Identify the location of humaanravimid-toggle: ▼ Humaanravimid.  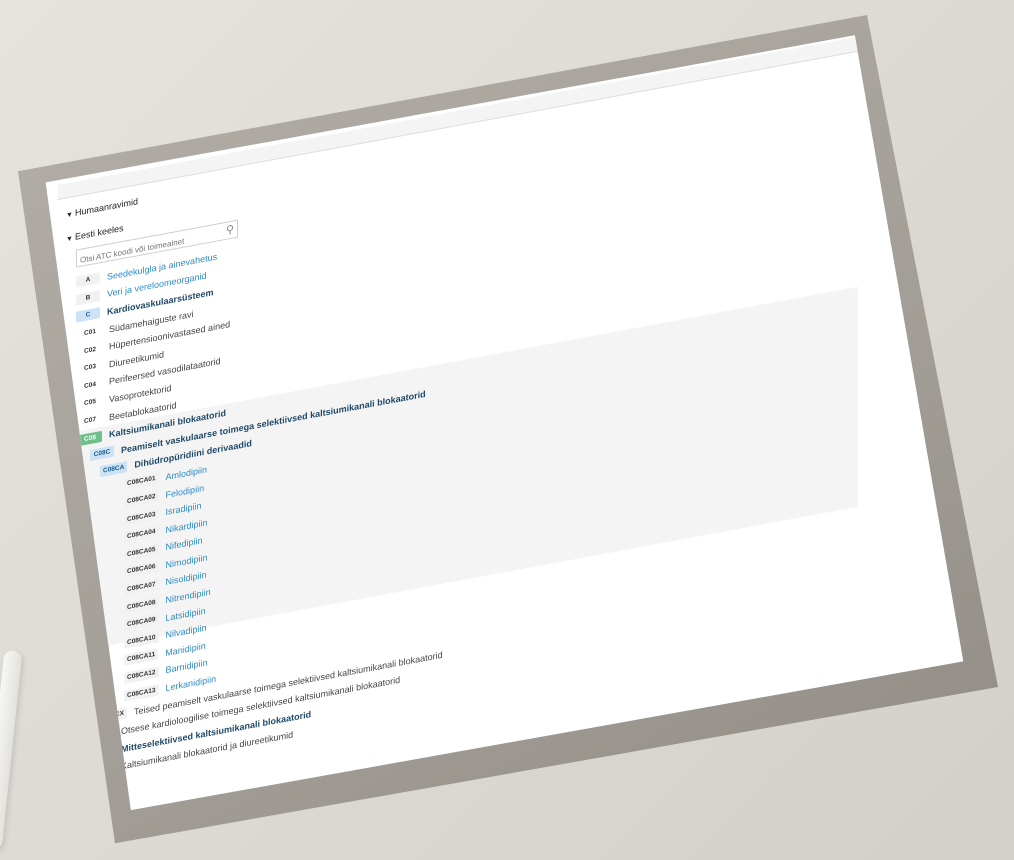
(102, 207).